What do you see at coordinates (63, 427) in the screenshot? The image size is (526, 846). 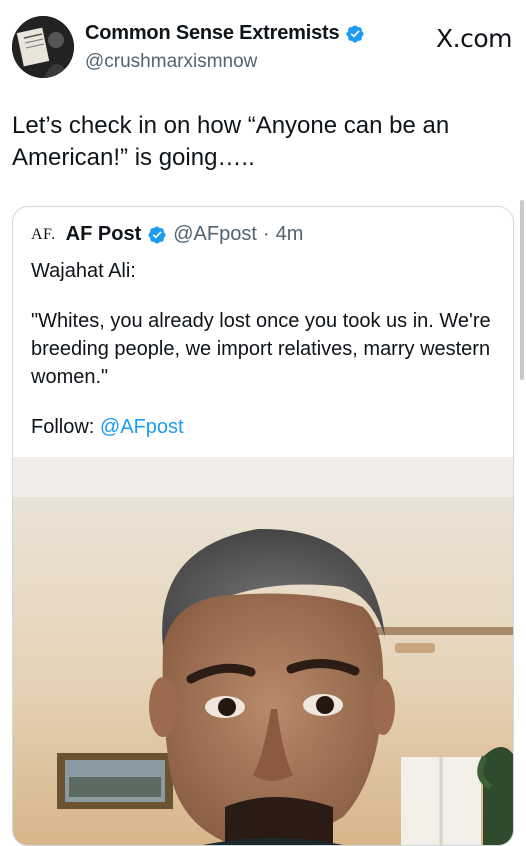 I see `follow-label: Follow:` at bounding box center [63, 427].